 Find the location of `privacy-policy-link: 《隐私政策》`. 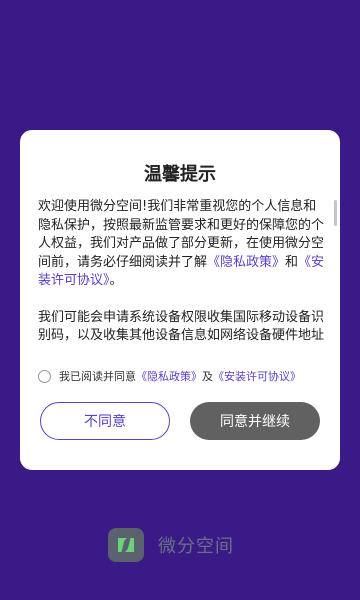

privacy-policy-link: 《隐私政策》 is located at coordinates (246, 262).